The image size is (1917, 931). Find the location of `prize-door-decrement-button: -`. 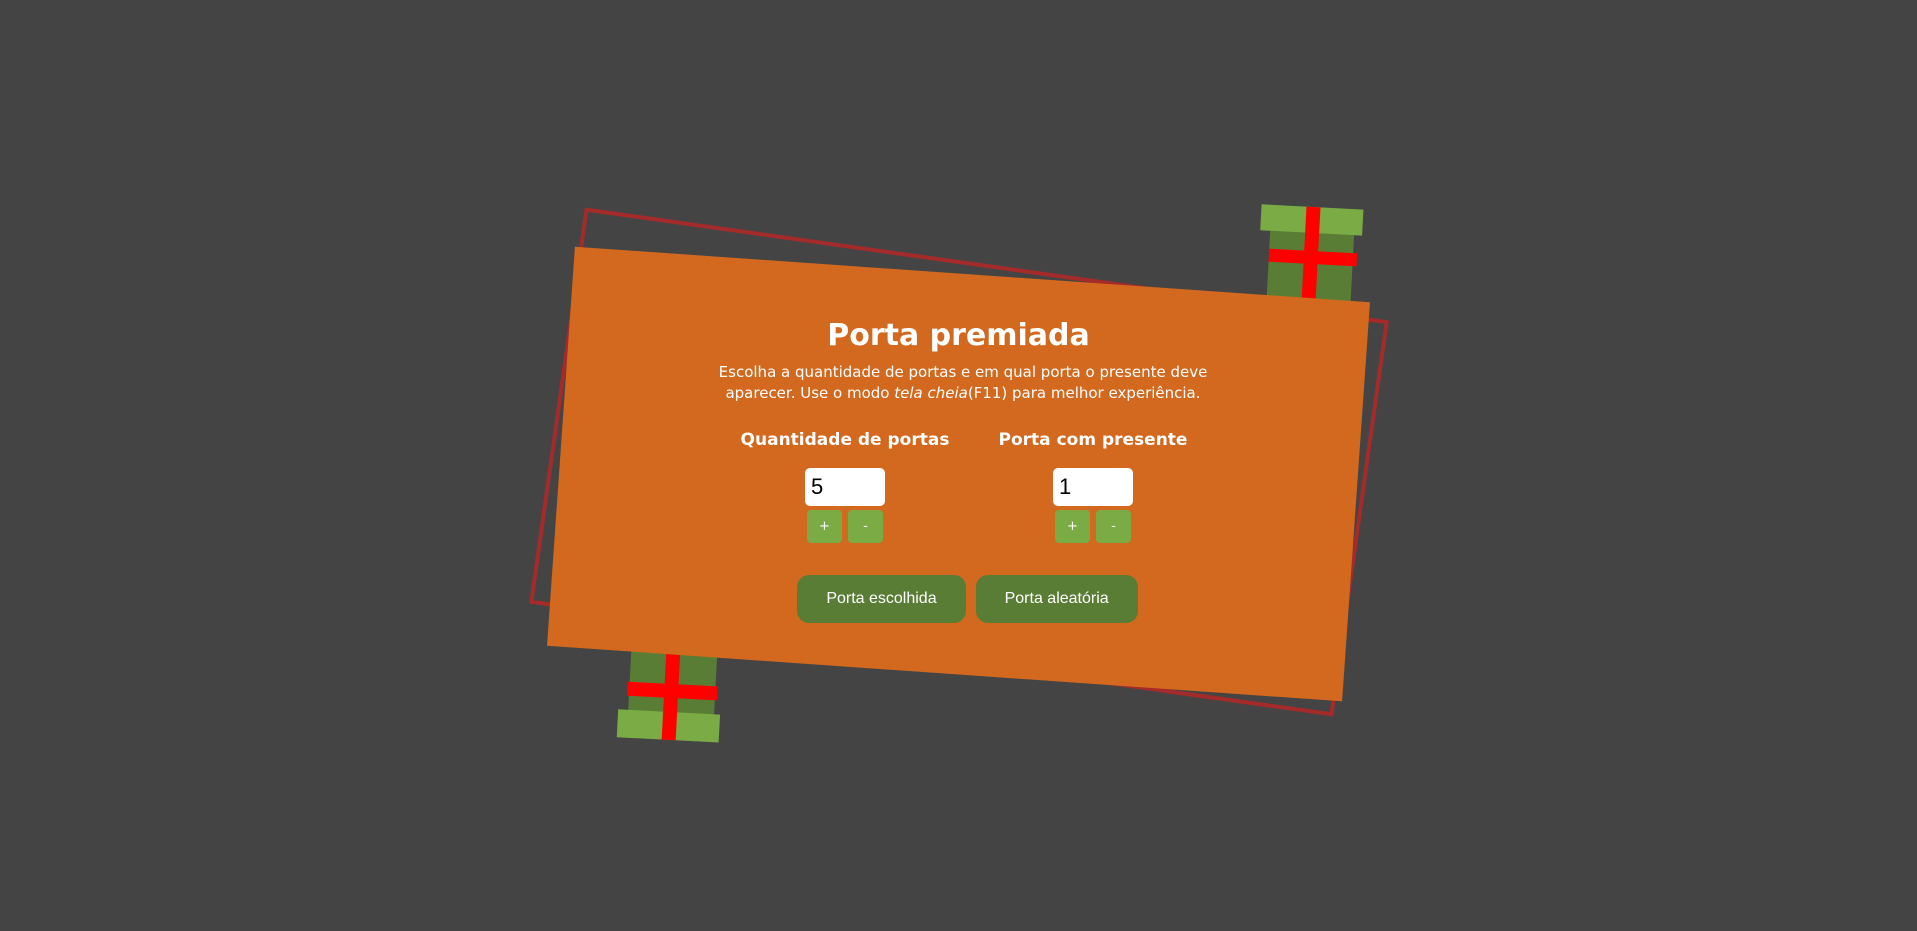

prize-door-decrement-button: - is located at coordinates (1113, 526).